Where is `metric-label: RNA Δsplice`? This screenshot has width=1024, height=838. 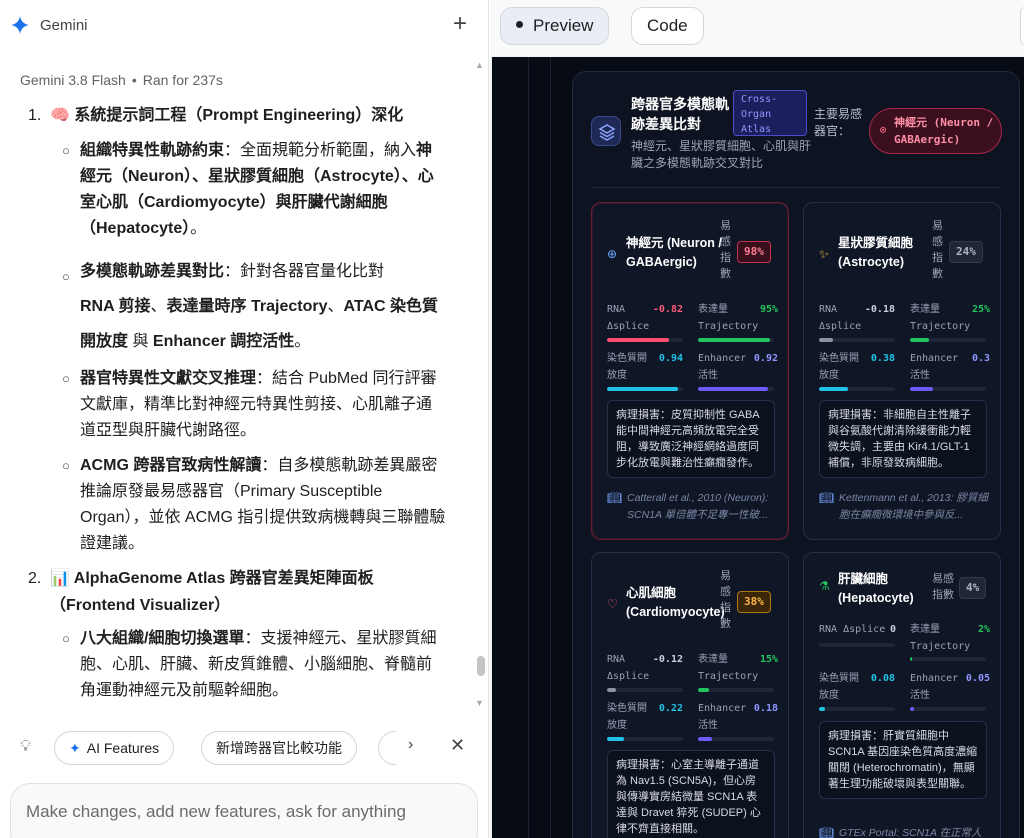
metric-label: RNA Δsplice is located at coordinates (628, 668).